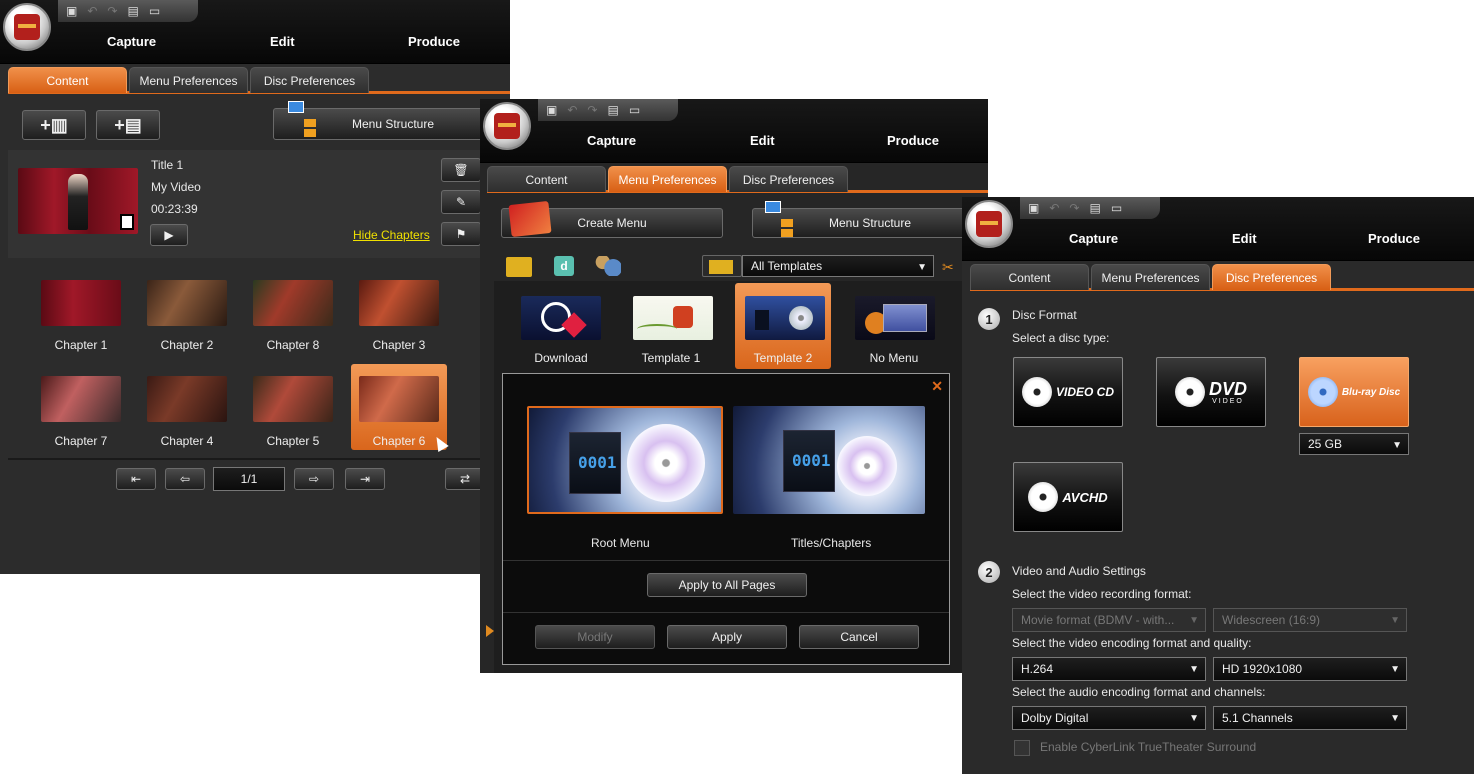 The image size is (1474, 774). What do you see at coordinates (1310, 669) in the screenshot?
I see `video-quality-dropdown: HD 1920x1080 ▼` at bounding box center [1310, 669].